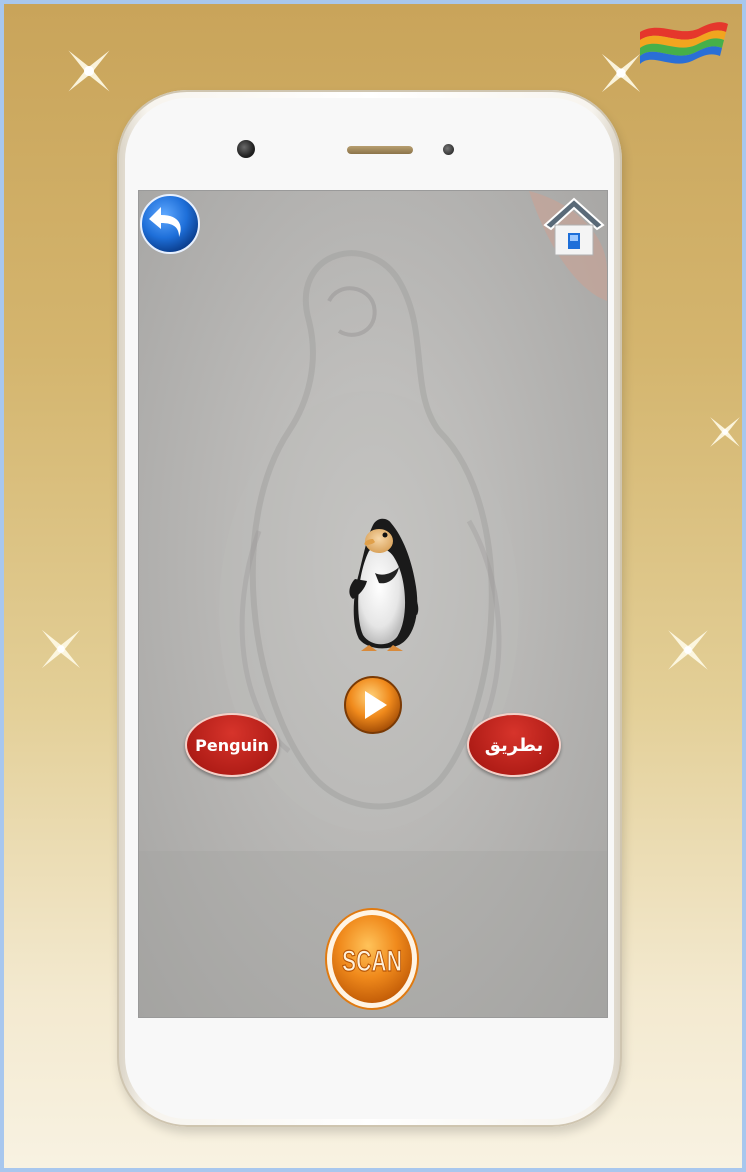  What do you see at coordinates (372, 961) in the screenshot?
I see `scan-label: SCAN` at bounding box center [372, 961].